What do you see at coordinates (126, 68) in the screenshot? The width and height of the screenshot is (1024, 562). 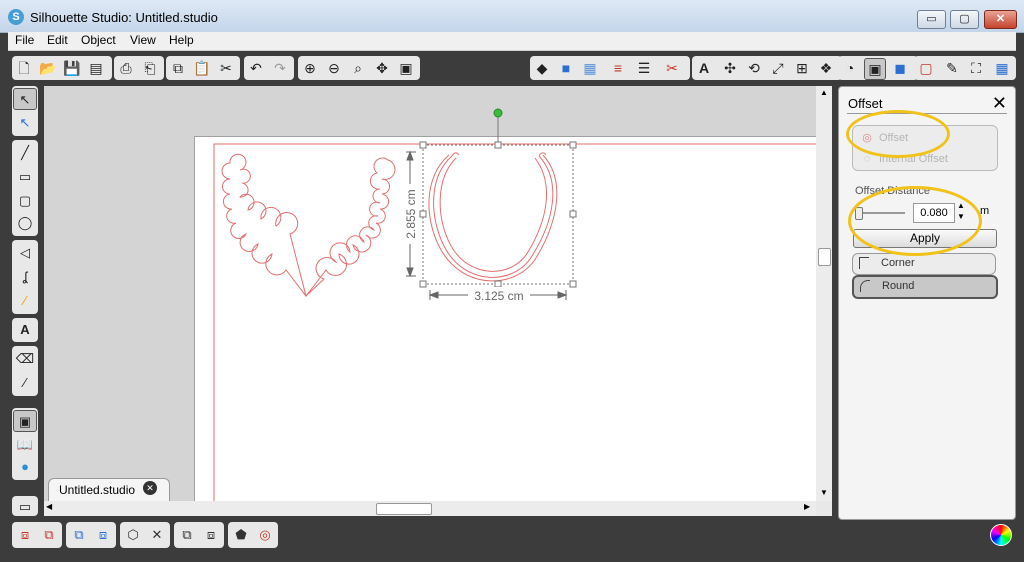 I see `print-icon: ⎙` at bounding box center [126, 68].